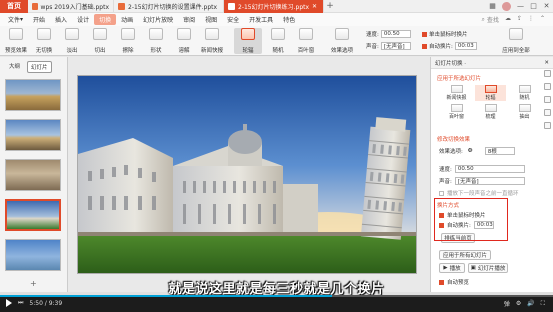 This screenshot has width=553, height=312. Describe the element at coordinates (306, 34) in the screenshot. I see `transition-blinds-icon` at that location.